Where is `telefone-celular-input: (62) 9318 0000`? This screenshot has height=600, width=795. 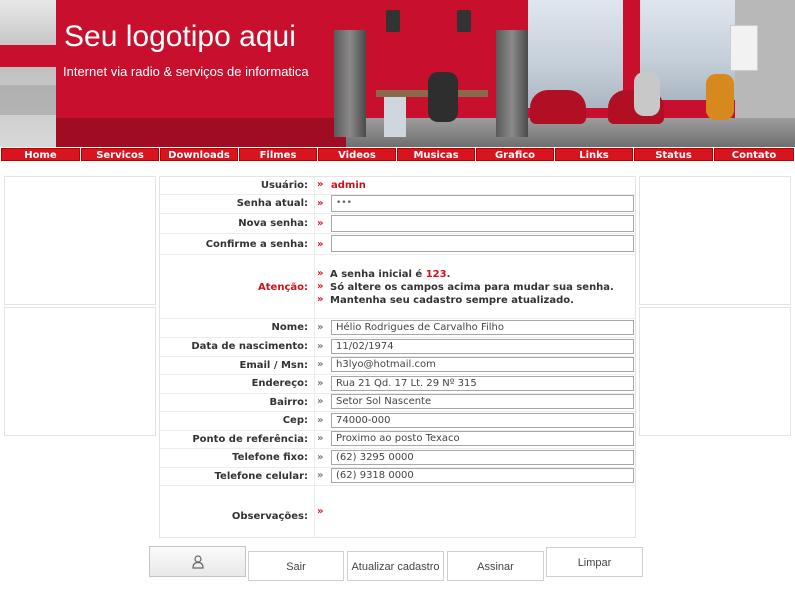
telefone-celular-input: (62) 9318 0000 is located at coordinates (482, 475).